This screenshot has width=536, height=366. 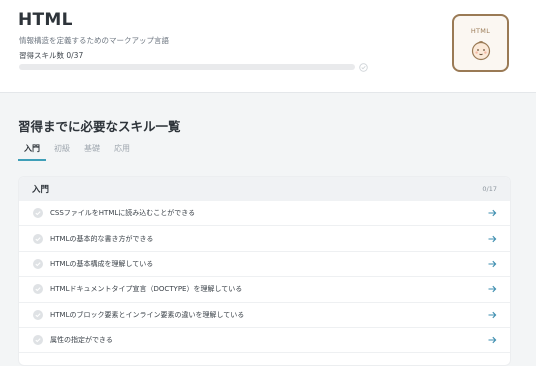 I want to click on skill-item: HTMLのブロック要素とインライン要素の違いを理解している, so click(x=264, y=315).